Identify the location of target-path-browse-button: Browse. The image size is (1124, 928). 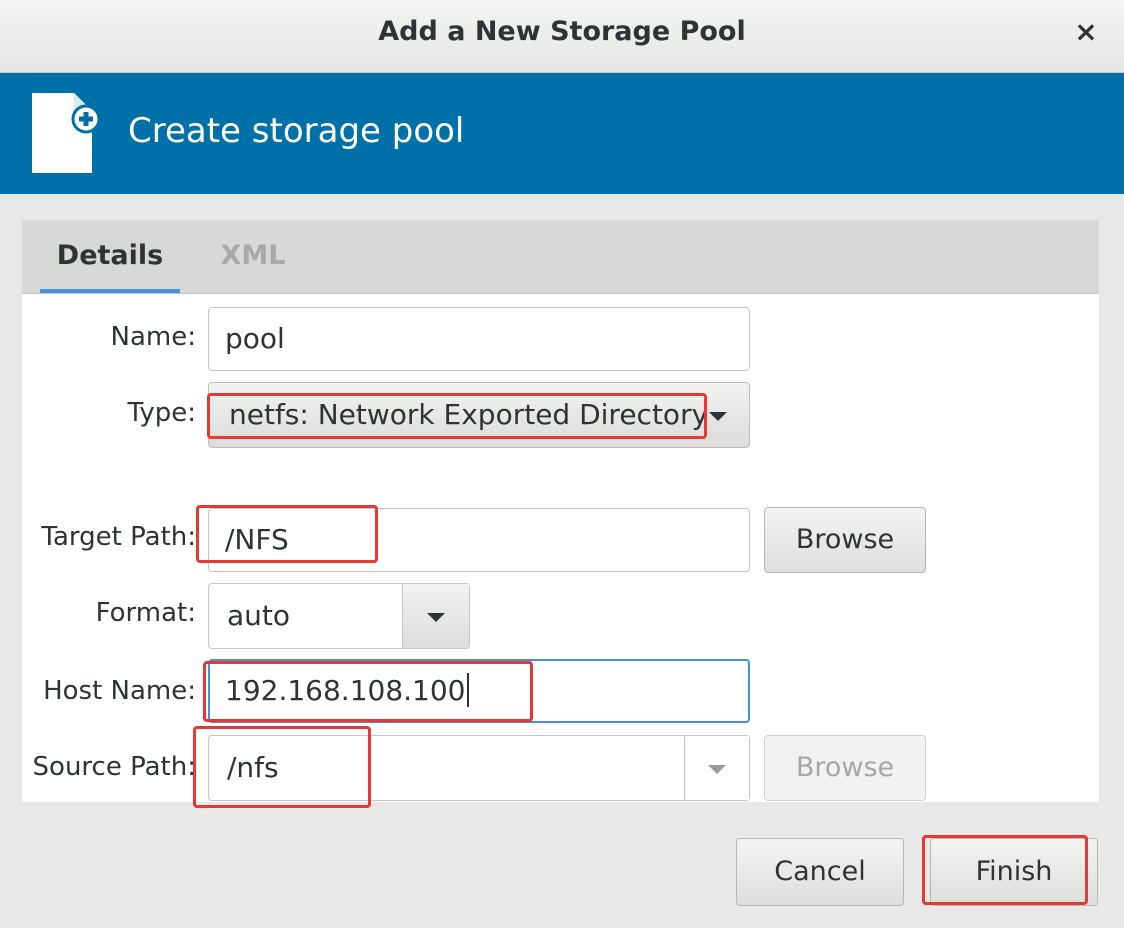
(845, 540).